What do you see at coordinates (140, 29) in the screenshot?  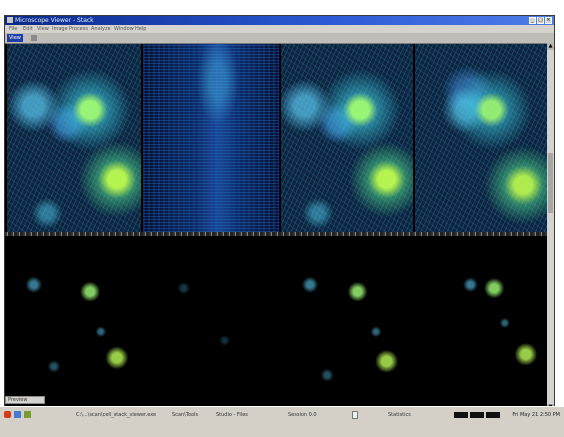 I see `menu-help: Help` at bounding box center [140, 29].